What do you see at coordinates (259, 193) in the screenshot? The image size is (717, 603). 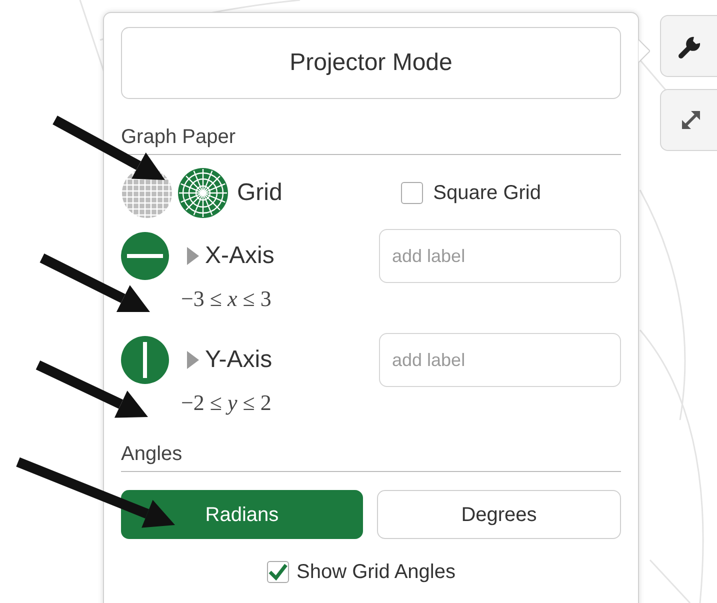 I see `grid-label: Grid` at bounding box center [259, 193].